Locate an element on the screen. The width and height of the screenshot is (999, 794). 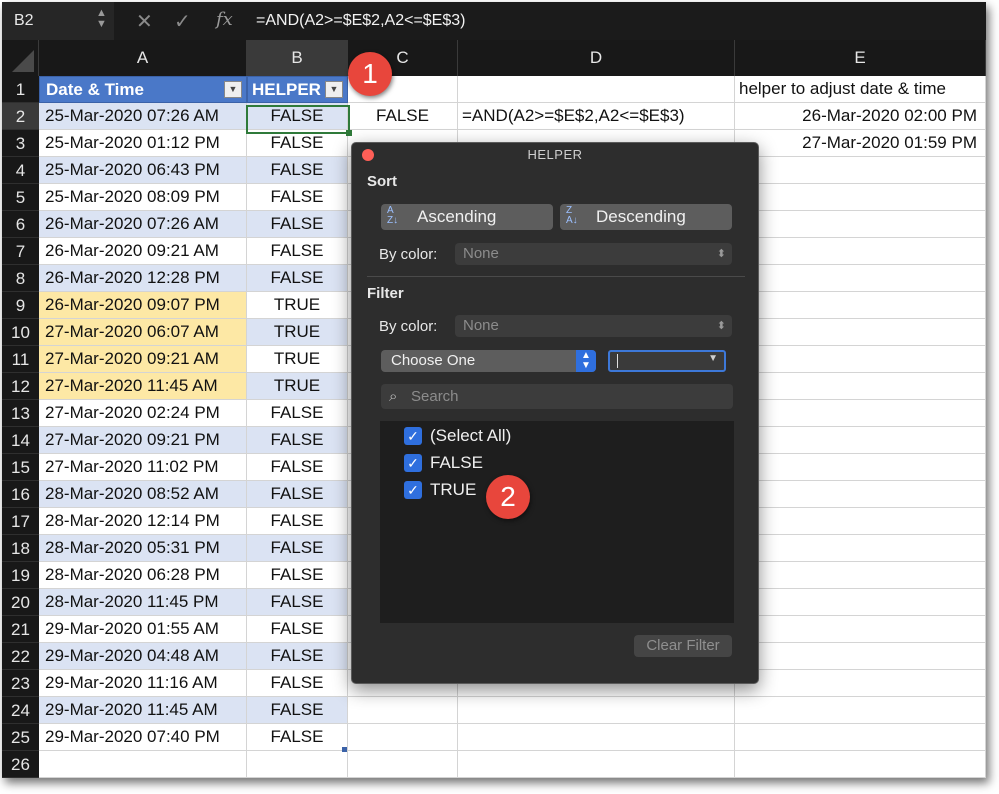
row-header: 13 is located at coordinates (20, 413).